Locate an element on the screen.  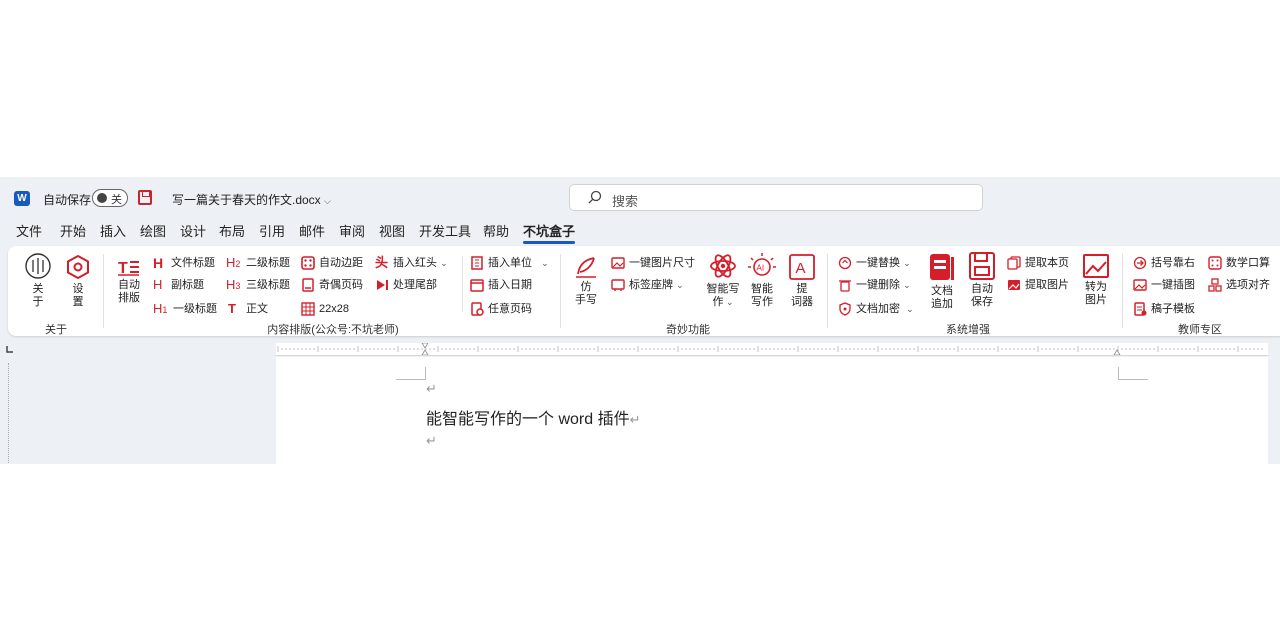
svg-text: T is located at coordinates (123, 268).